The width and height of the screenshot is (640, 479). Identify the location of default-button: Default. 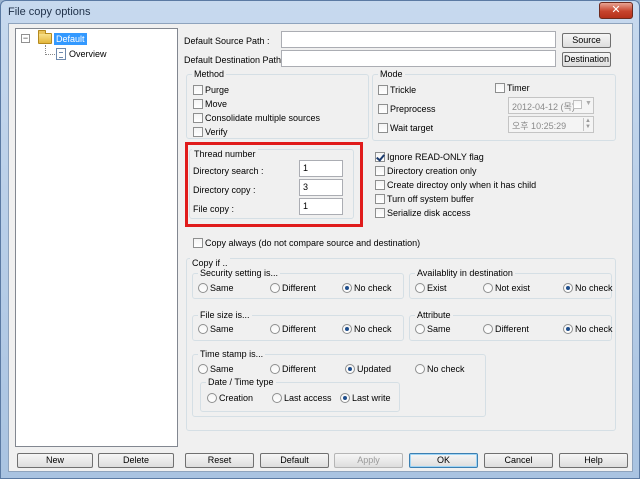
(294, 460).